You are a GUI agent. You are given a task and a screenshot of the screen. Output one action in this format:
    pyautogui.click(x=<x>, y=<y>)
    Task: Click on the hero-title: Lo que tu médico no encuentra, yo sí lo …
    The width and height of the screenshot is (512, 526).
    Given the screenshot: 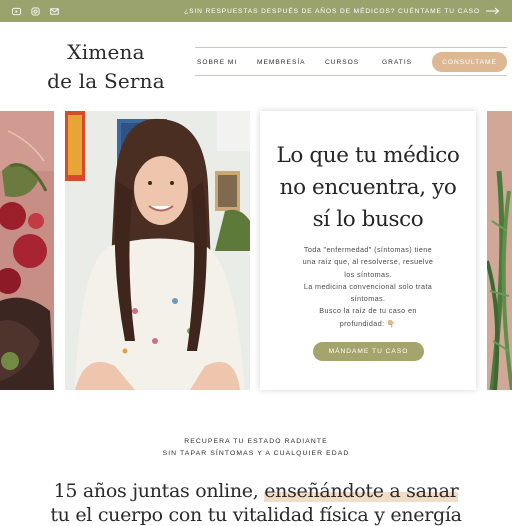 What is the action you would take?
    pyautogui.click(x=368, y=188)
    